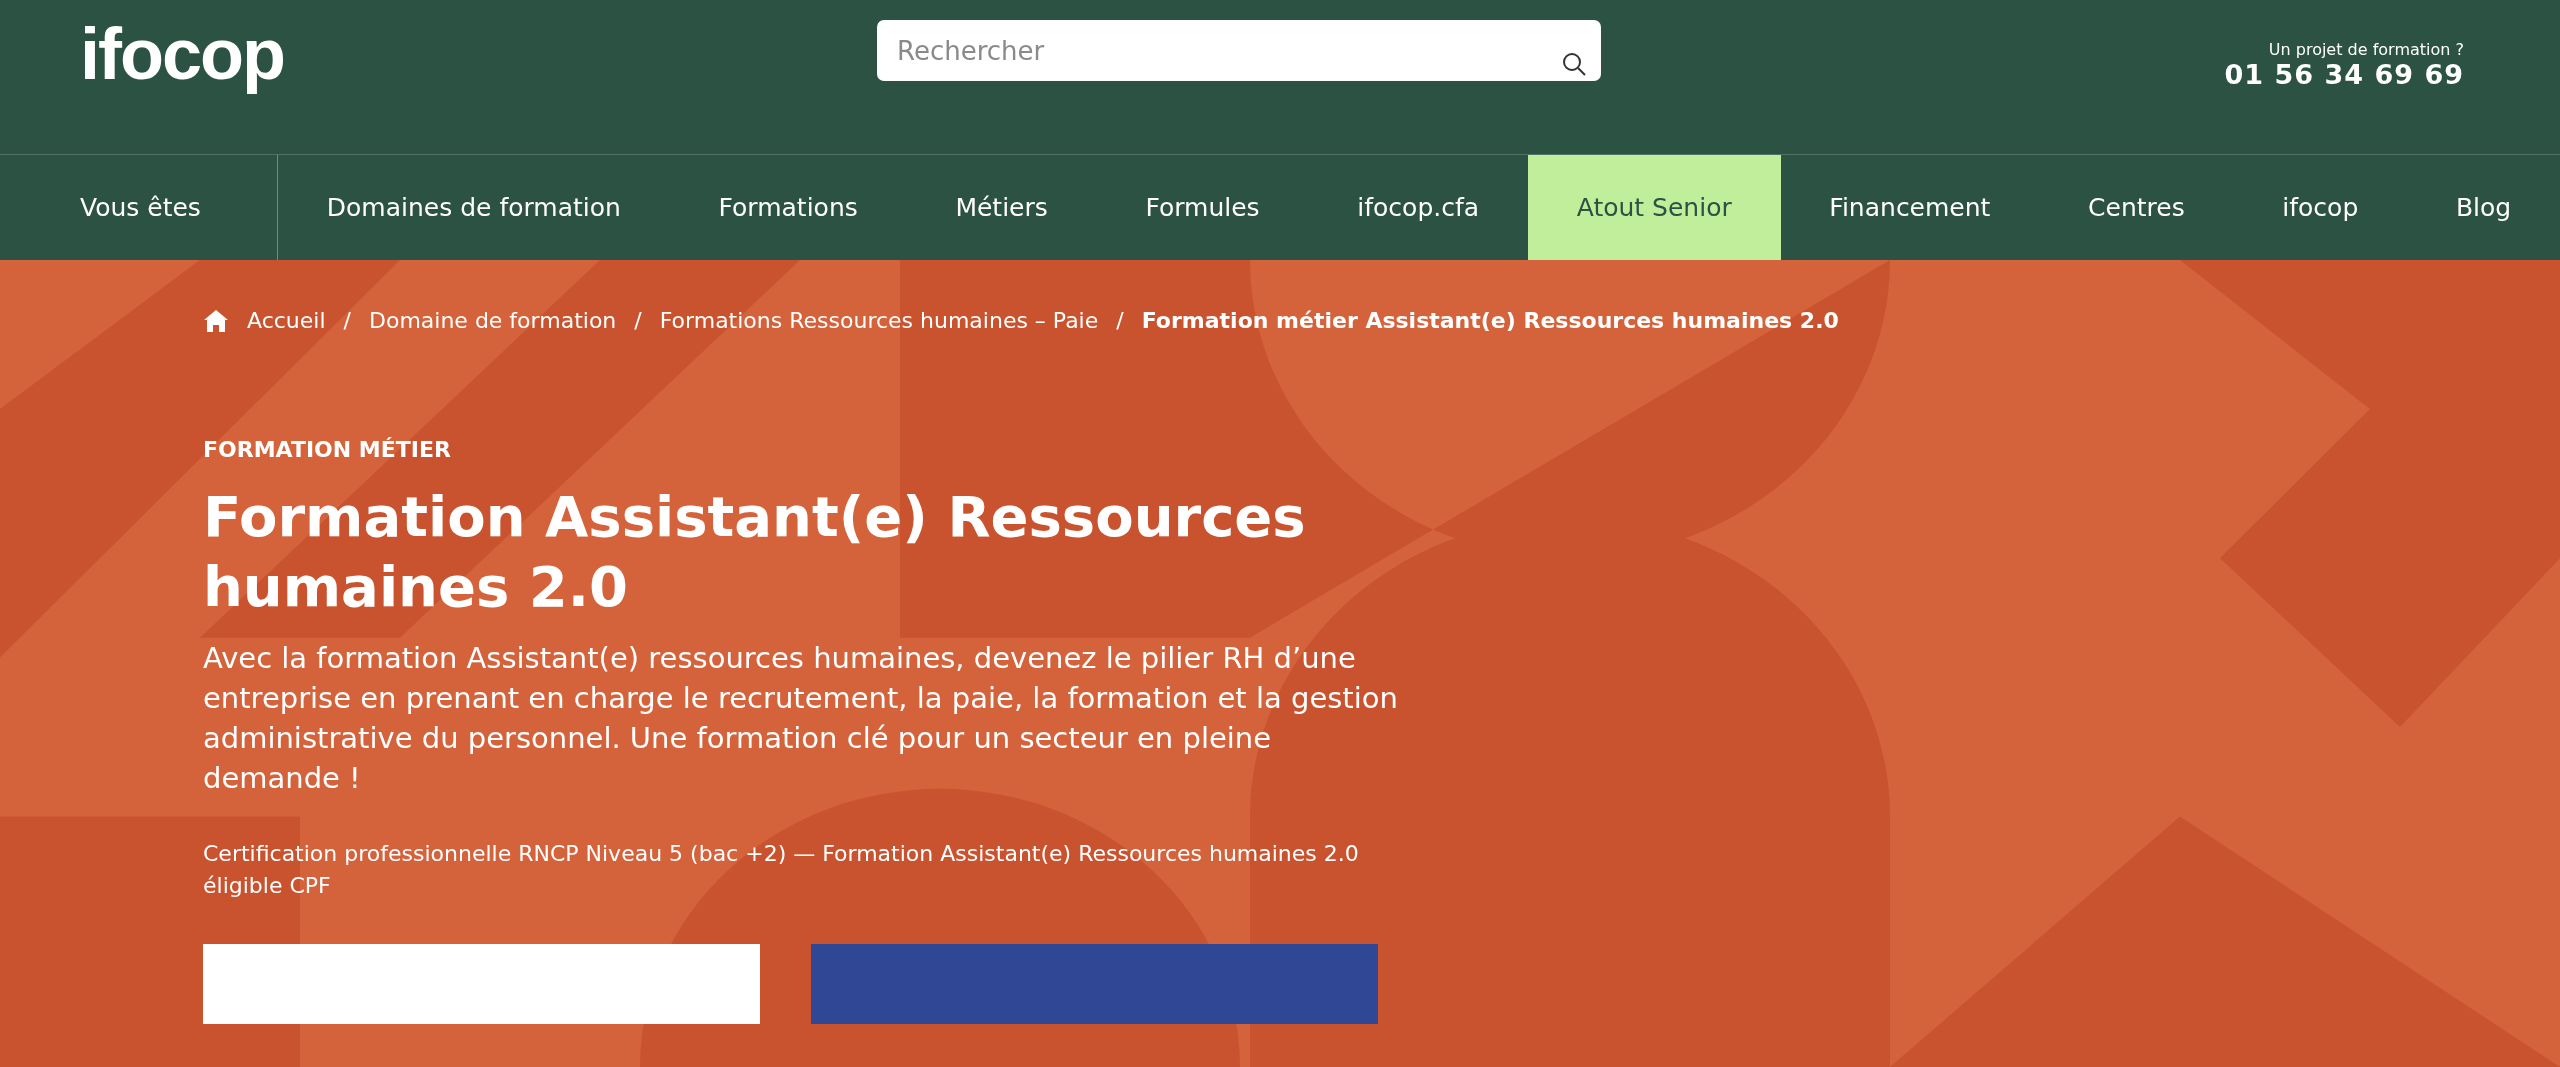 The width and height of the screenshot is (2560, 1067). I want to click on breadcrumb-link: Domaine de formation, so click(493, 320).